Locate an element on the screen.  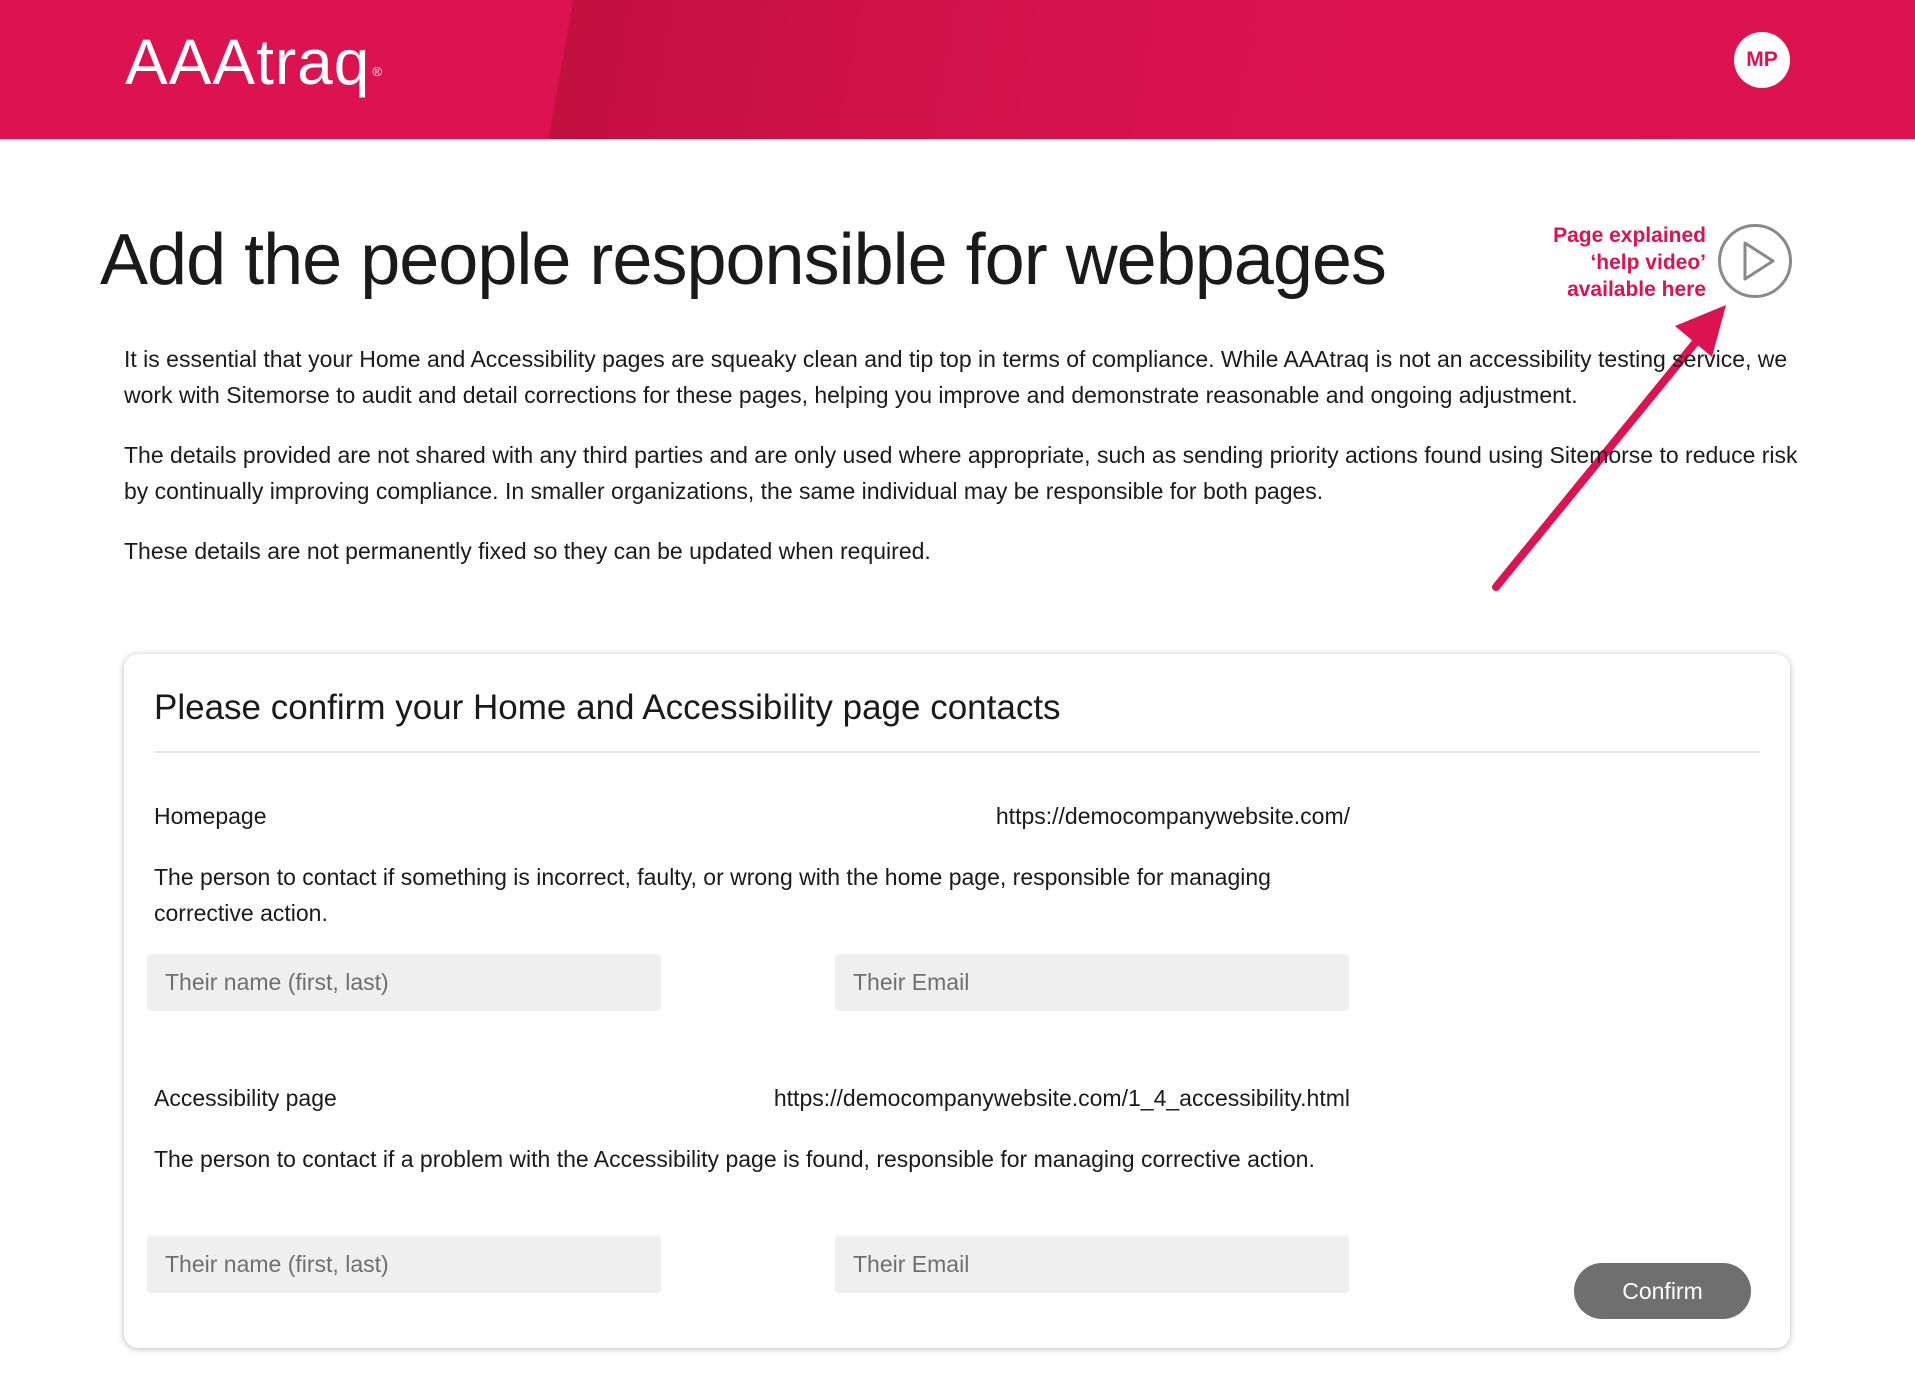
aaatraq-logo: AAAtraq ® is located at coordinates (254, 62).